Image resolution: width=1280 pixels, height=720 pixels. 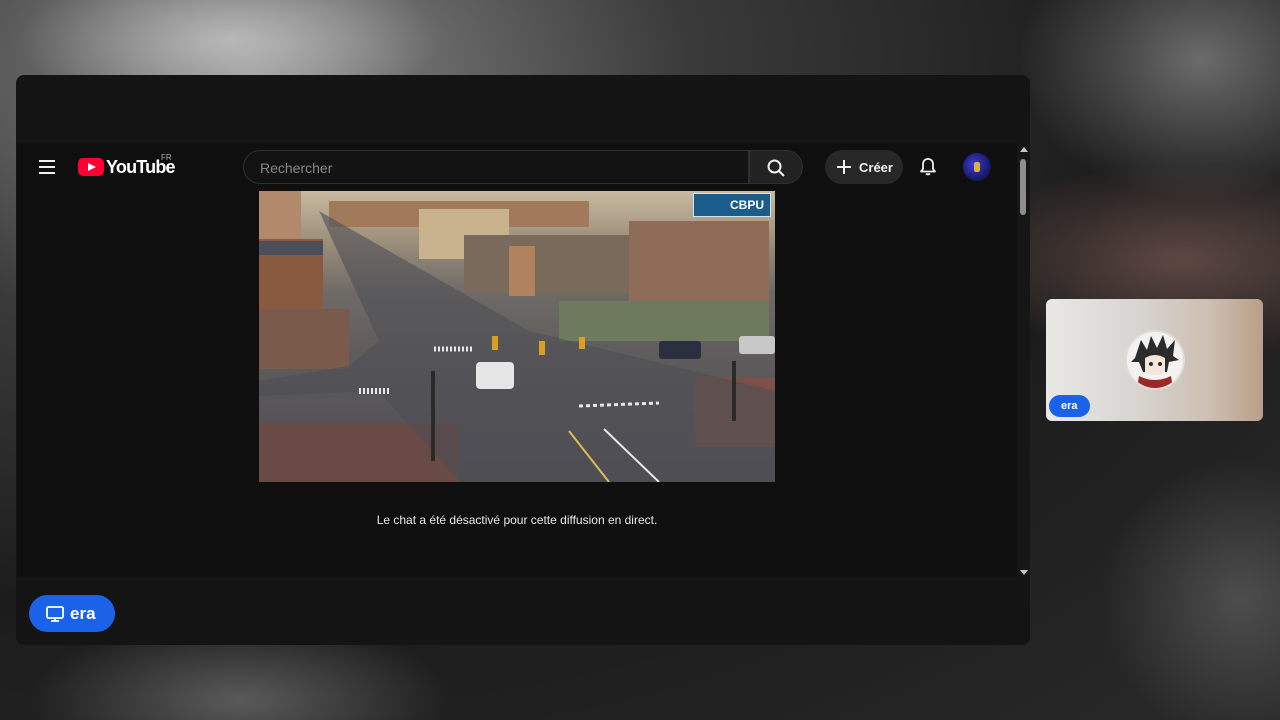 What do you see at coordinates (47, 167) in the screenshot?
I see `menu-icon` at bounding box center [47, 167].